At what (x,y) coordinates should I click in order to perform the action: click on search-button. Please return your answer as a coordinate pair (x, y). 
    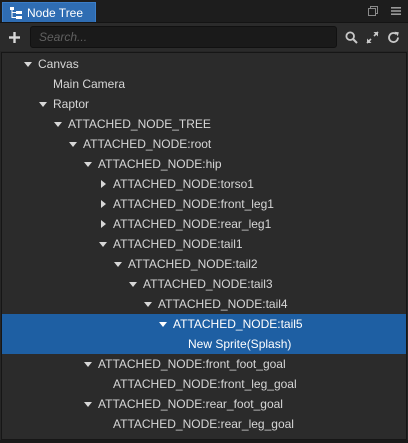
    Looking at the image, I should click on (351, 37).